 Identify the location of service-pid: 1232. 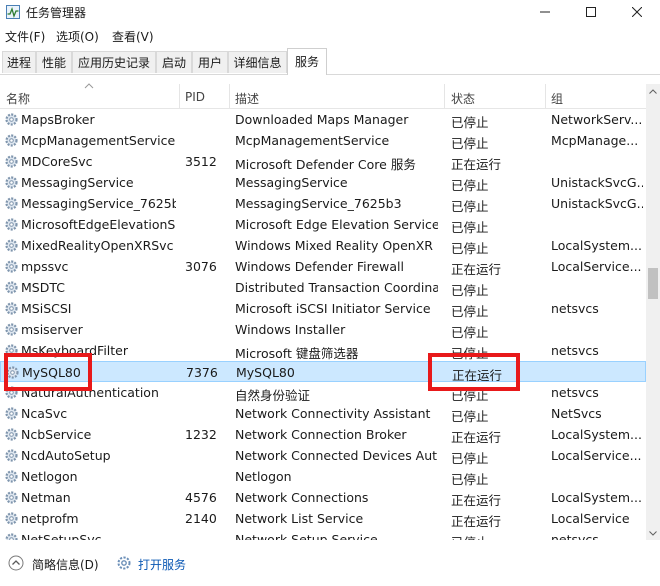
(201, 434).